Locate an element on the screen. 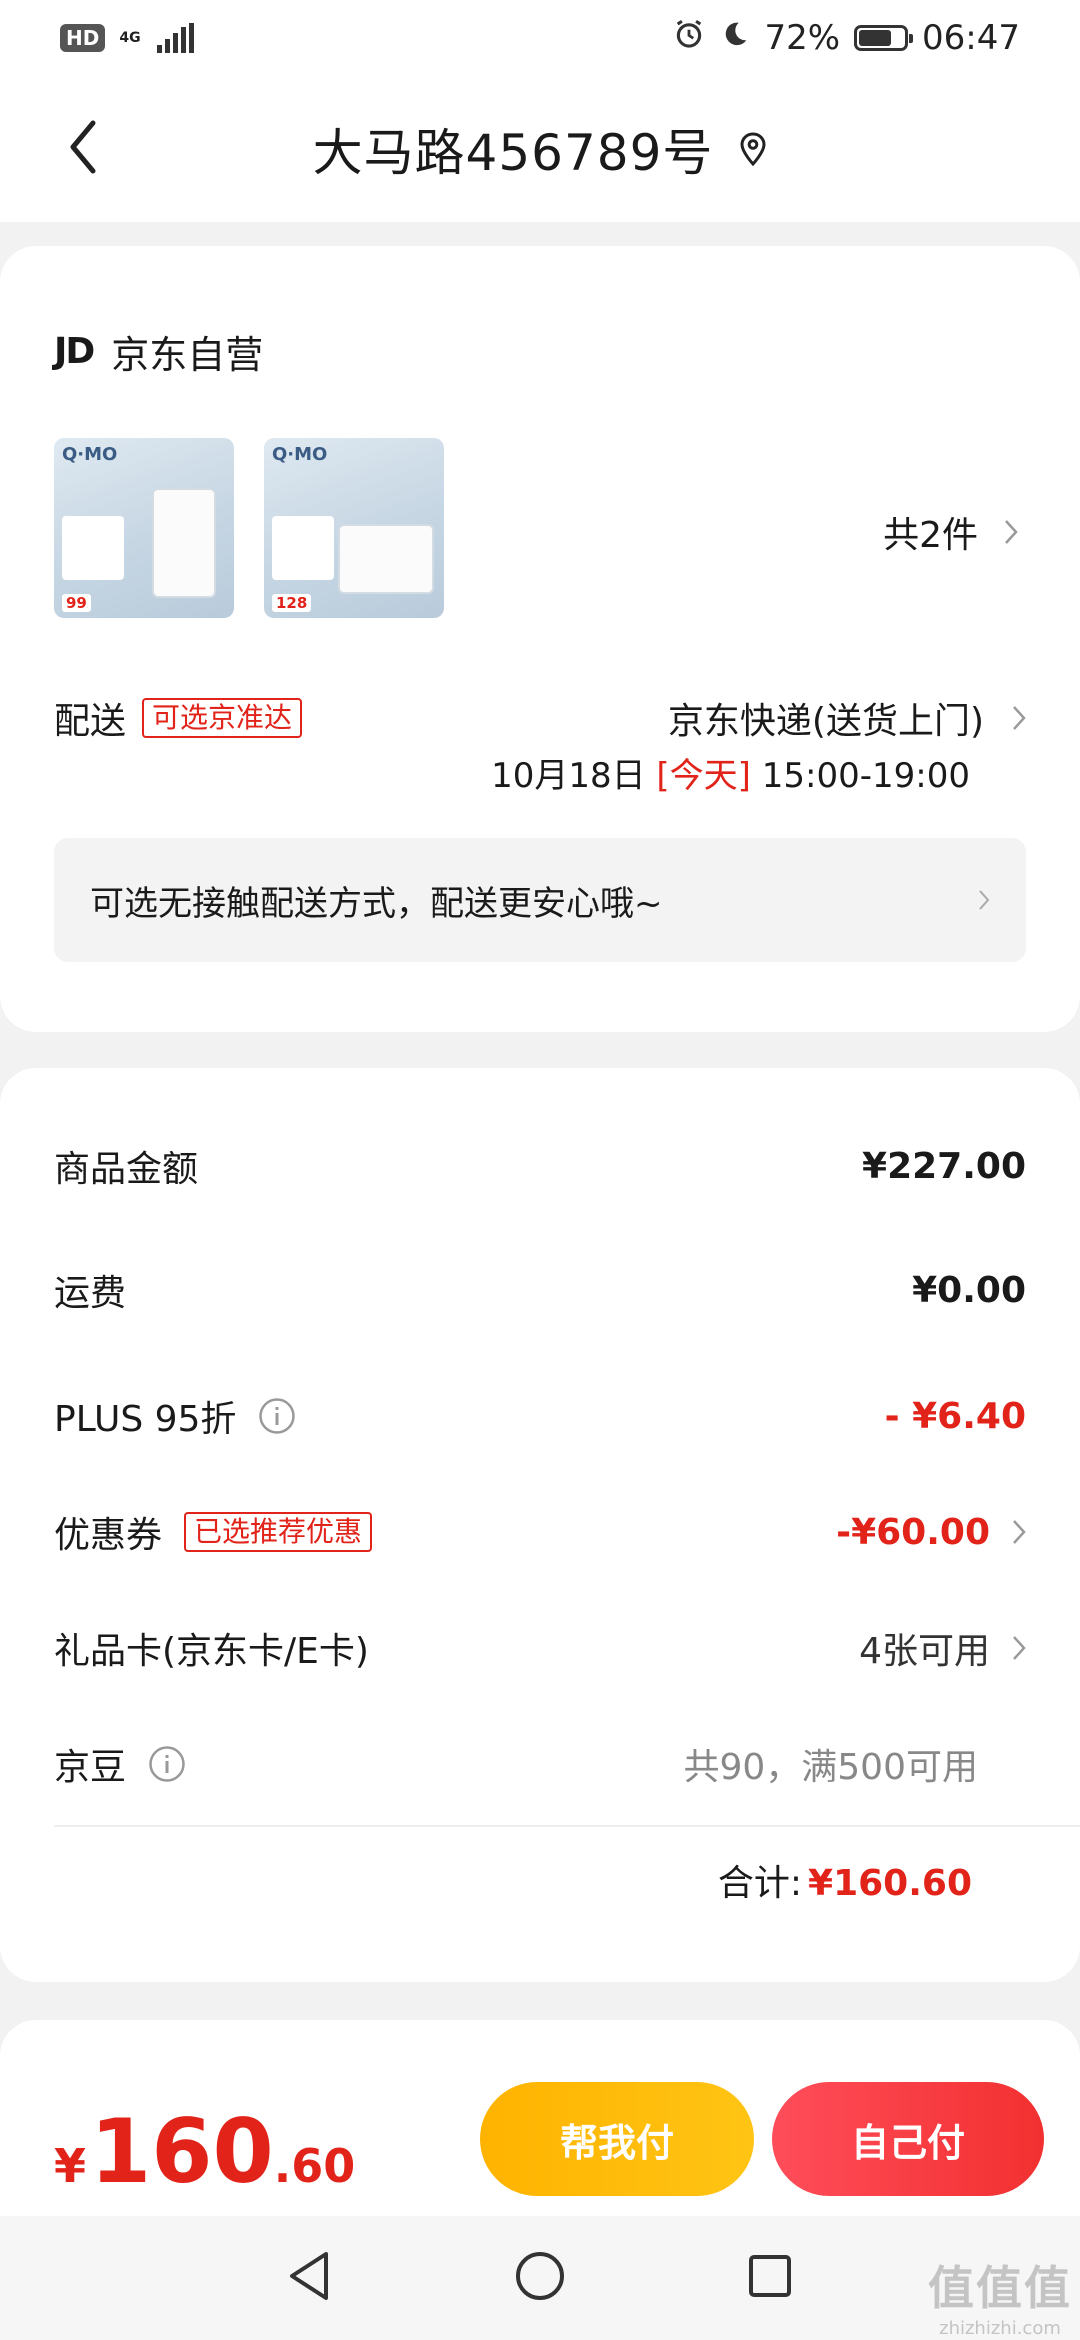 Image resolution: width=1080 pixels, height=2340 pixels. status-left: HD 4G is located at coordinates (127, 38).